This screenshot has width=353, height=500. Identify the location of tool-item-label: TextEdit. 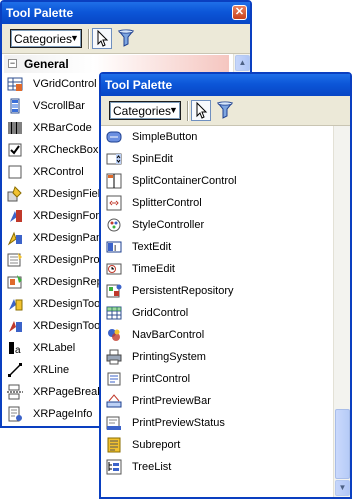
(152, 247).